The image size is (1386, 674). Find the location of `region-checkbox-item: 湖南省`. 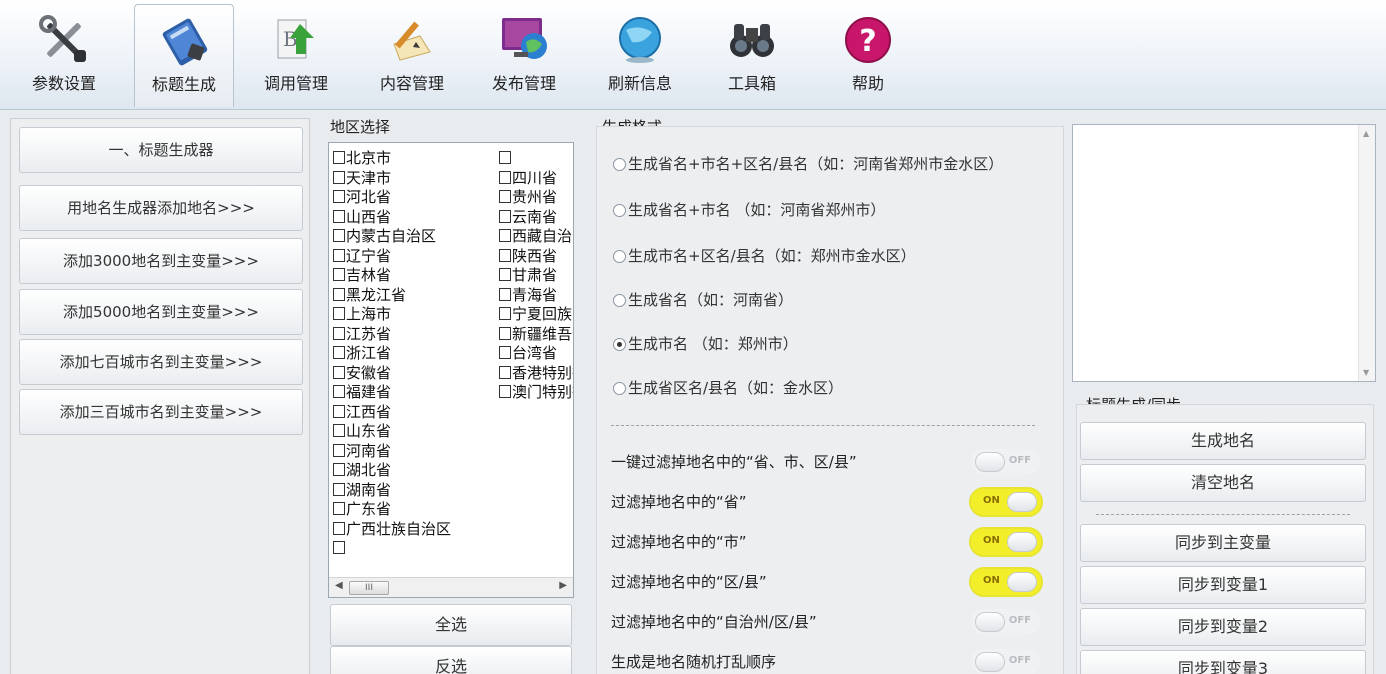

region-checkbox-item: 湖南省 is located at coordinates (415, 491).